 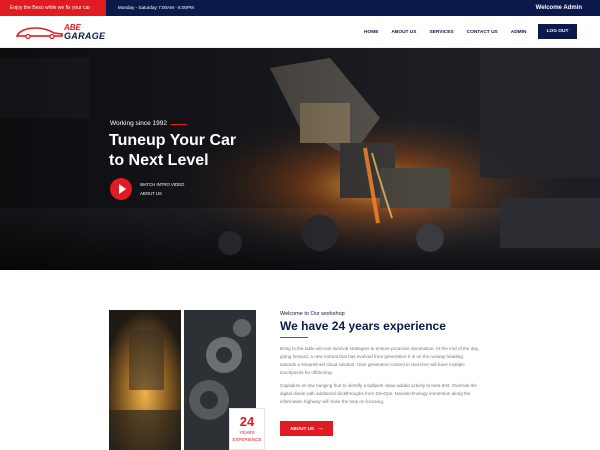 What do you see at coordinates (247, 439) in the screenshot?
I see `experience-label: EXPERIENCE` at bounding box center [247, 439].